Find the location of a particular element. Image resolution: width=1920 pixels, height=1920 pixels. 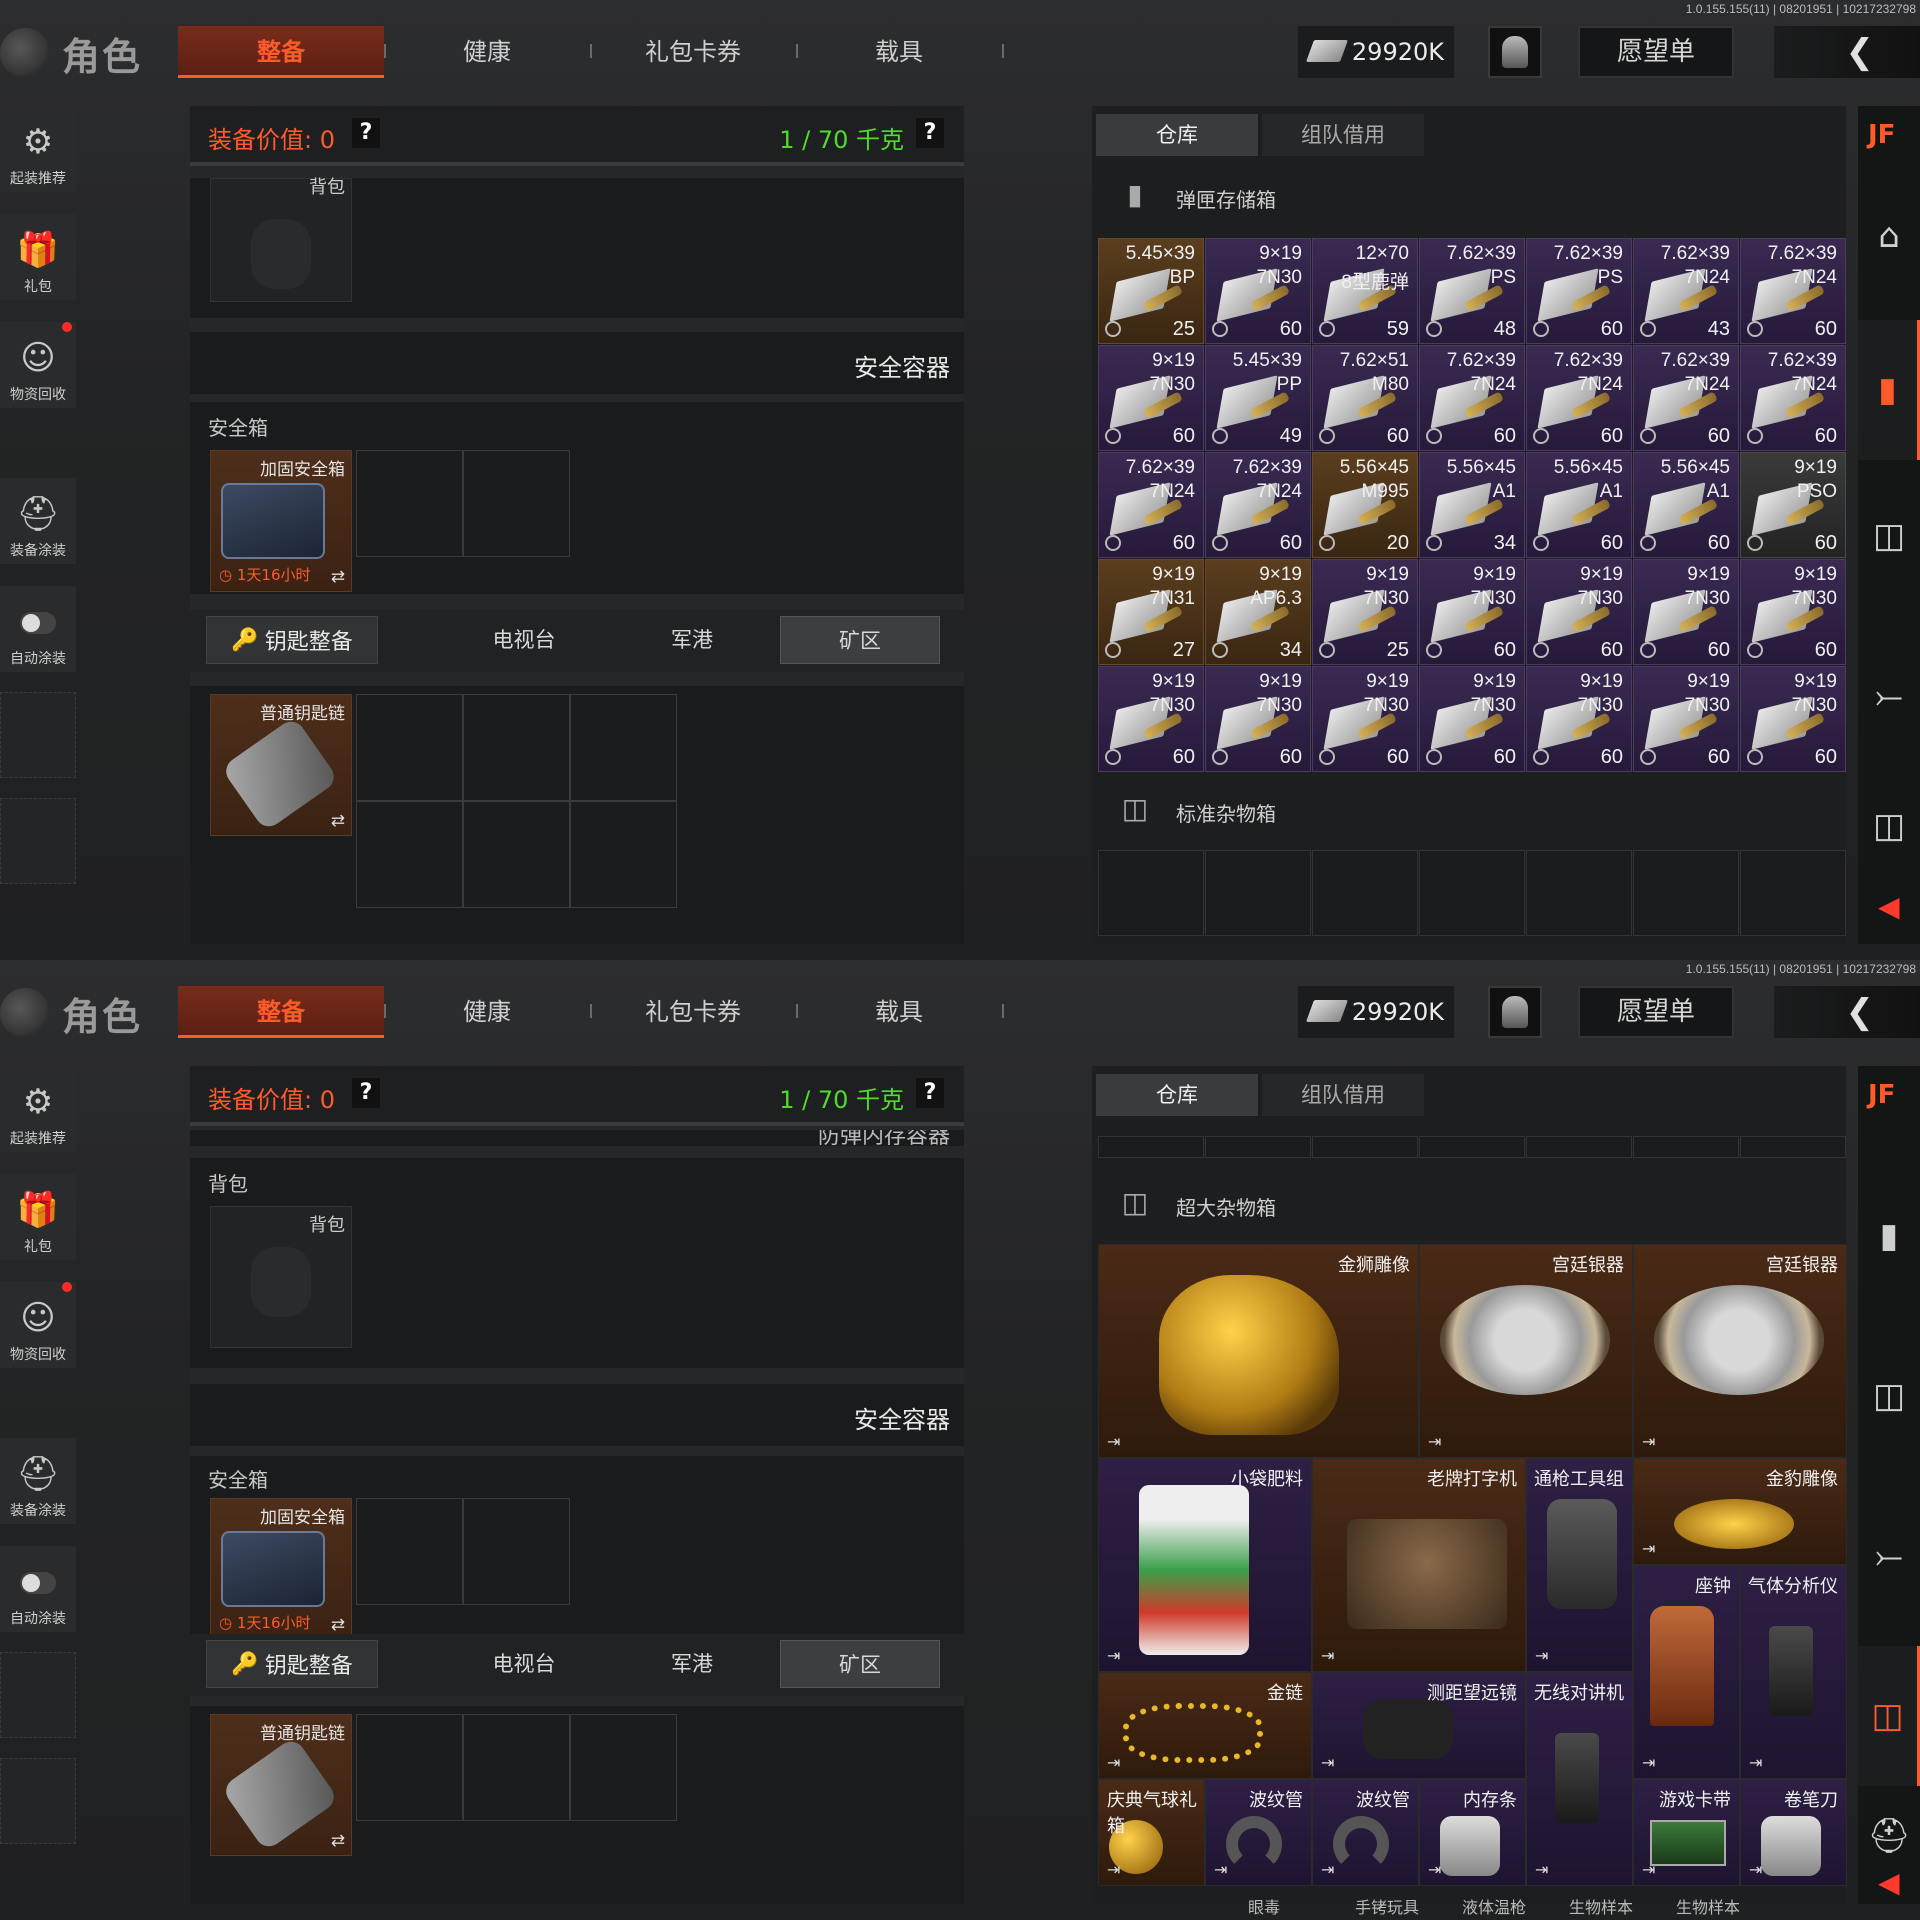

ammo-item: 9×19 AP6.3 34 is located at coordinates (1258, 612).